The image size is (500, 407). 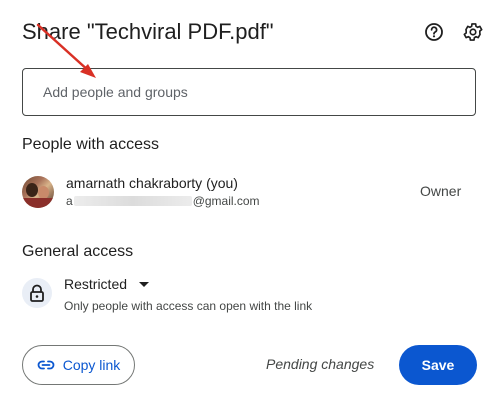 What do you see at coordinates (249, 92) in the screenshot?
I see `add-people-input` at bounding box center [249, 92].